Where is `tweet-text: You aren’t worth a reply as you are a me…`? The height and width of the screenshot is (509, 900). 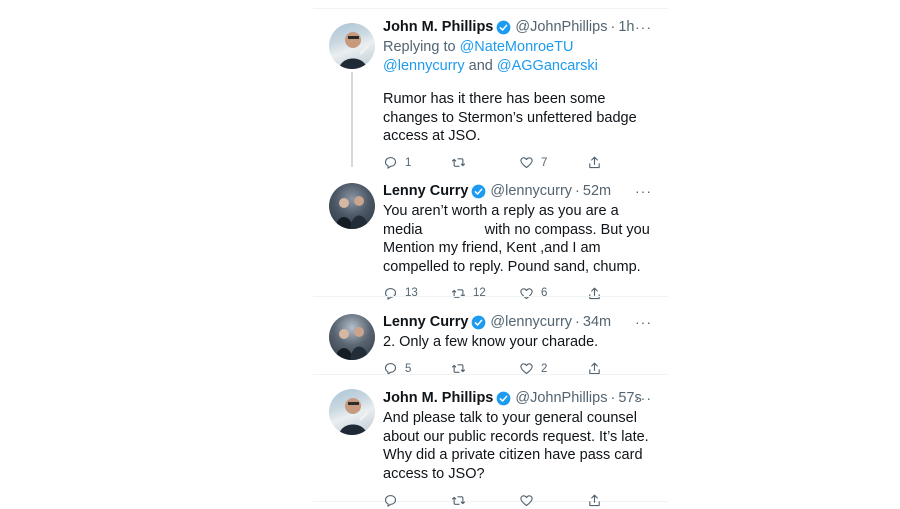 tweet-text: You aren’t worth a reply as you are a me… is located at coordinates (517, 239).